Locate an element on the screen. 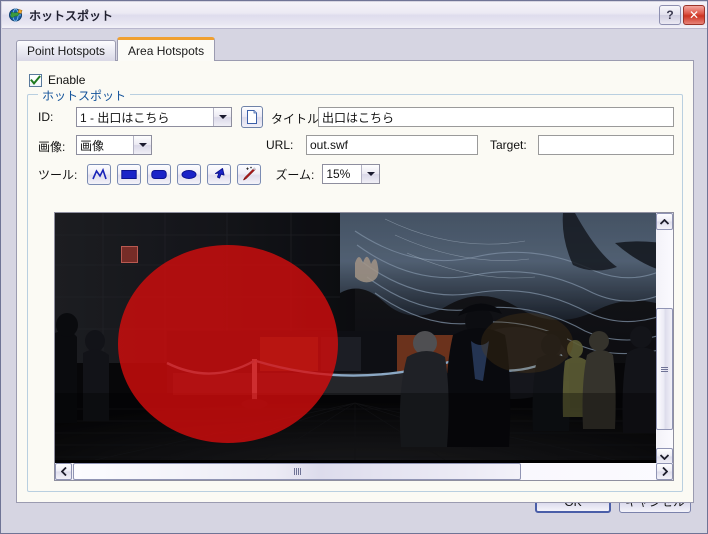  id-row: ID: 1 - 出口はこちら タイトル: 出口はこちら is located at coordinates (356, 117).